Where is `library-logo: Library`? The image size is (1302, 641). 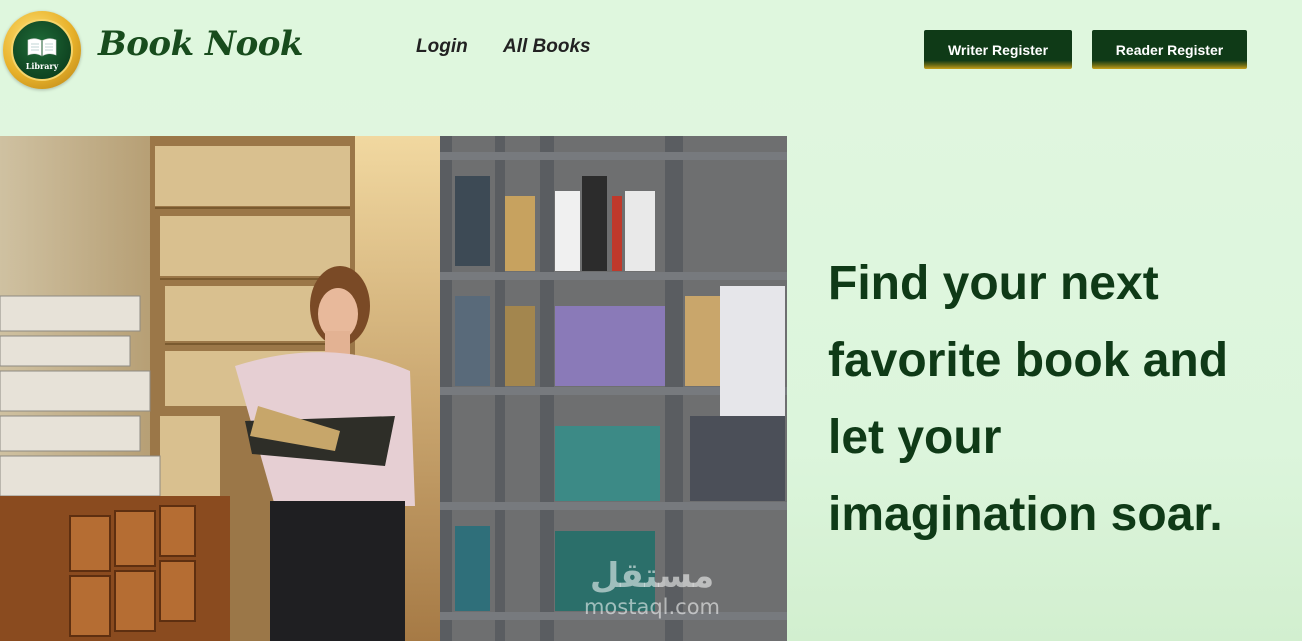 library-logo: Library is located at coordinates (42, 50).